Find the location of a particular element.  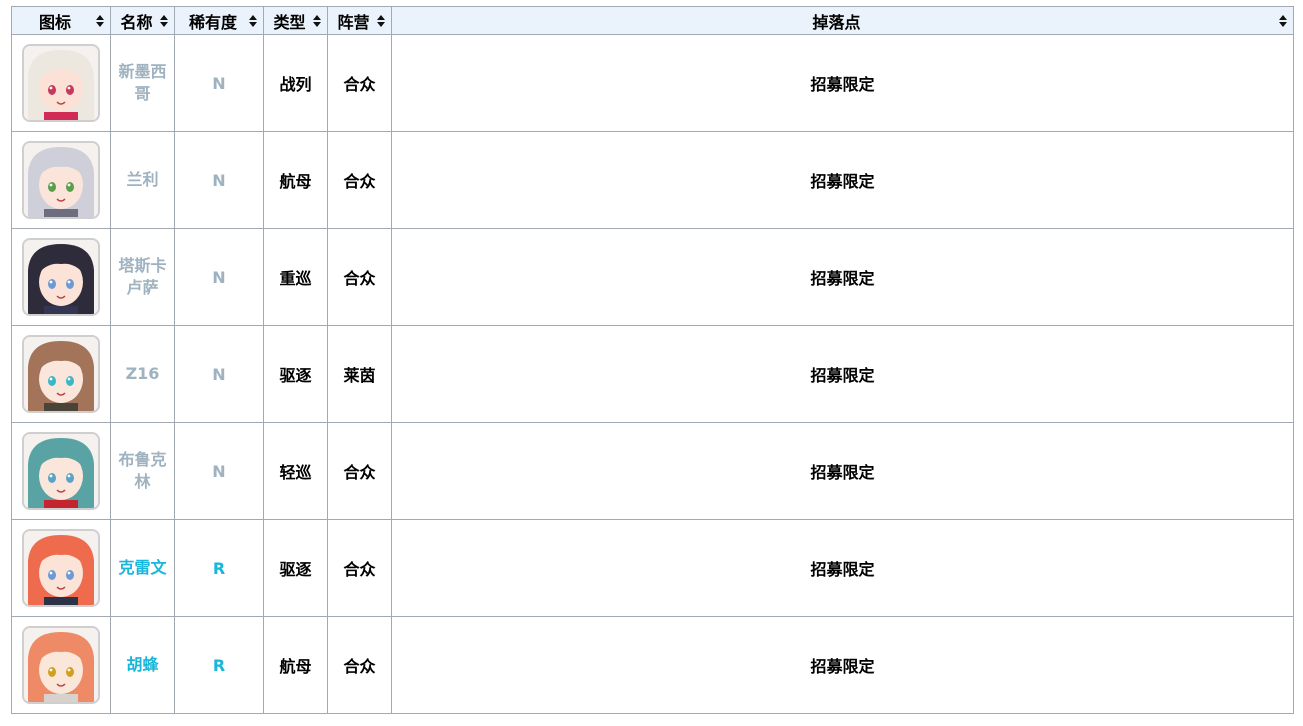

name-cell: Z16 is located at coordinates (142, 374).